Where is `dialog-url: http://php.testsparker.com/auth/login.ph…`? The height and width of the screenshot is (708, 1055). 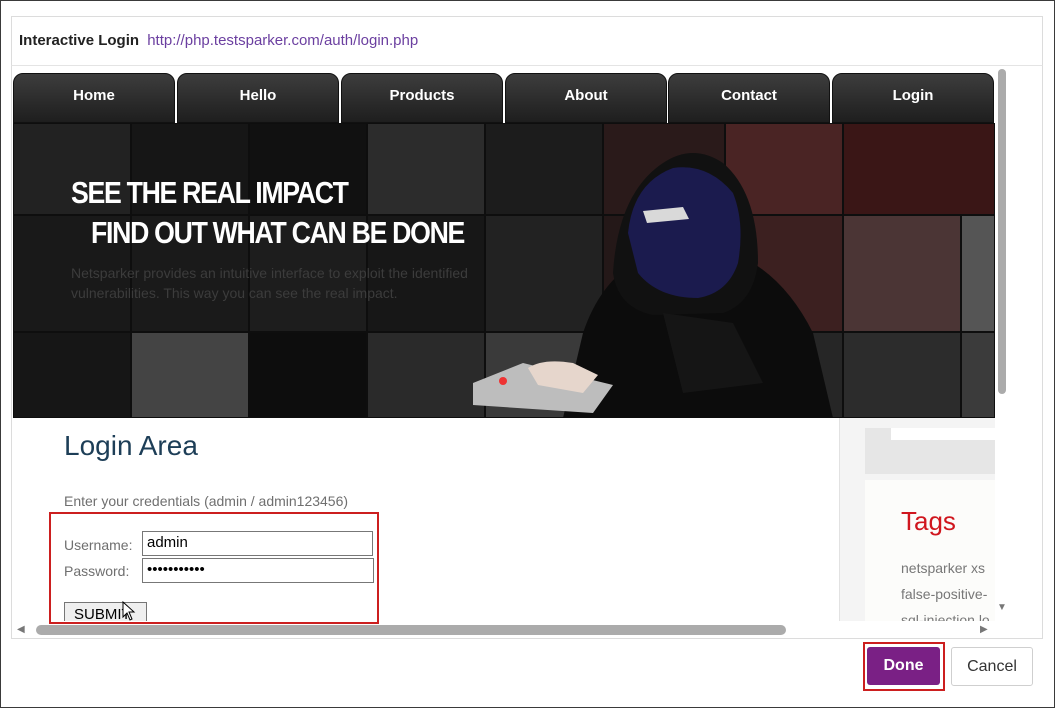 dialog-url: http://php.testsparker.com/auth/login.ph… is located at coordinates (283, 40).